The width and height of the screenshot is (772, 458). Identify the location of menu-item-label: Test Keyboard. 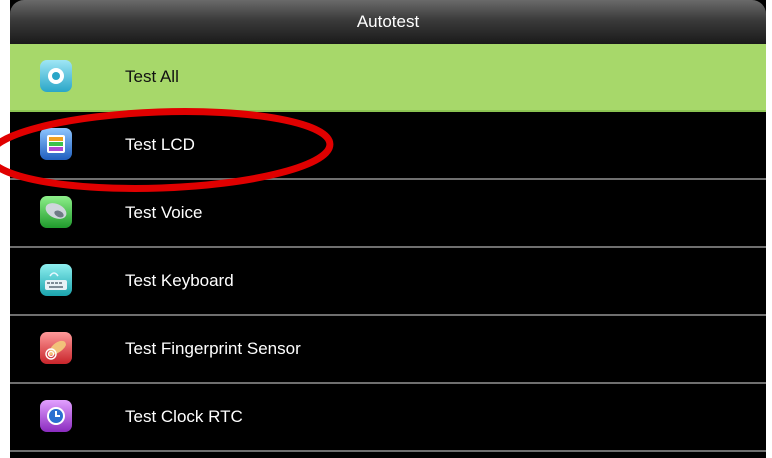
(179, 280).